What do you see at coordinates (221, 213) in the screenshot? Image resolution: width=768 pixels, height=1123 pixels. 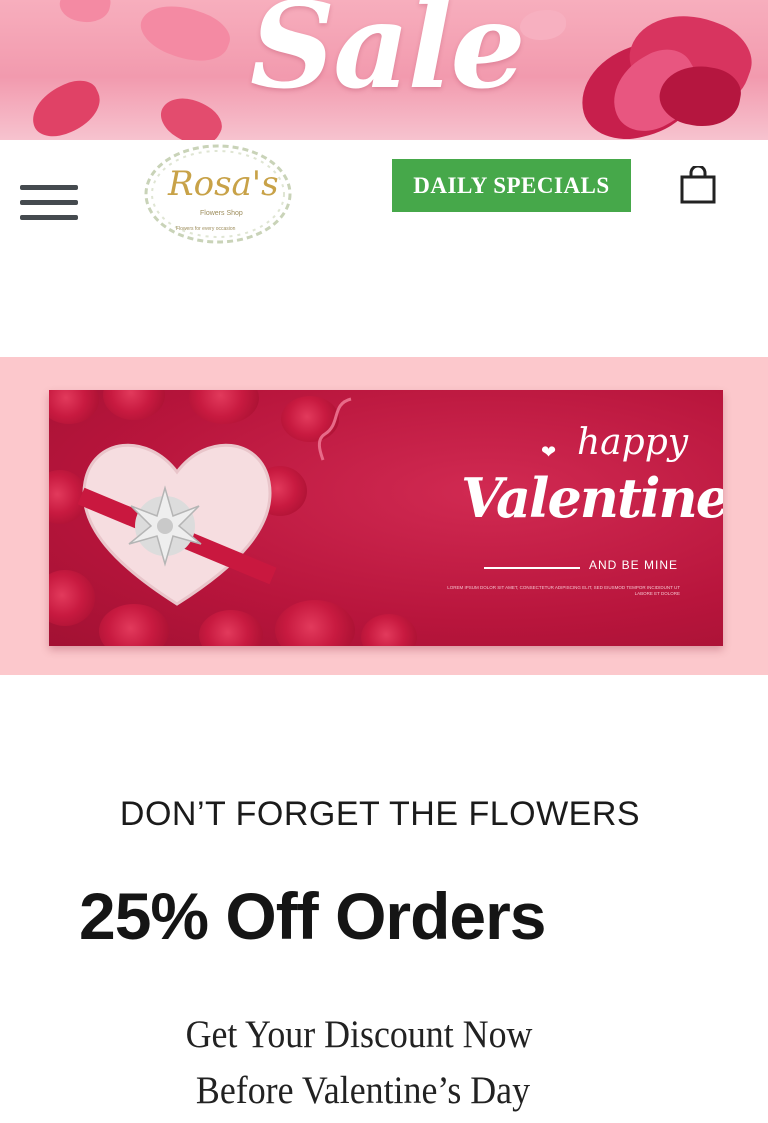 I see `logo-subtitle: Flowers Shop` at bounding box center [221, 213].